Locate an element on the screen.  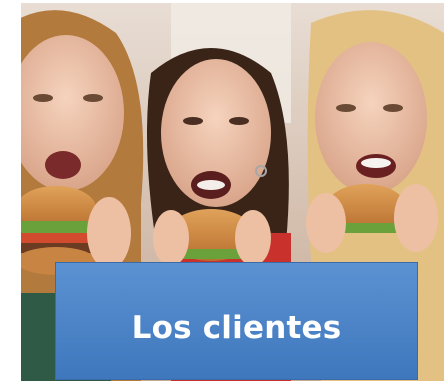
caption-title: Los clientes is located at coordinates (236, 328).